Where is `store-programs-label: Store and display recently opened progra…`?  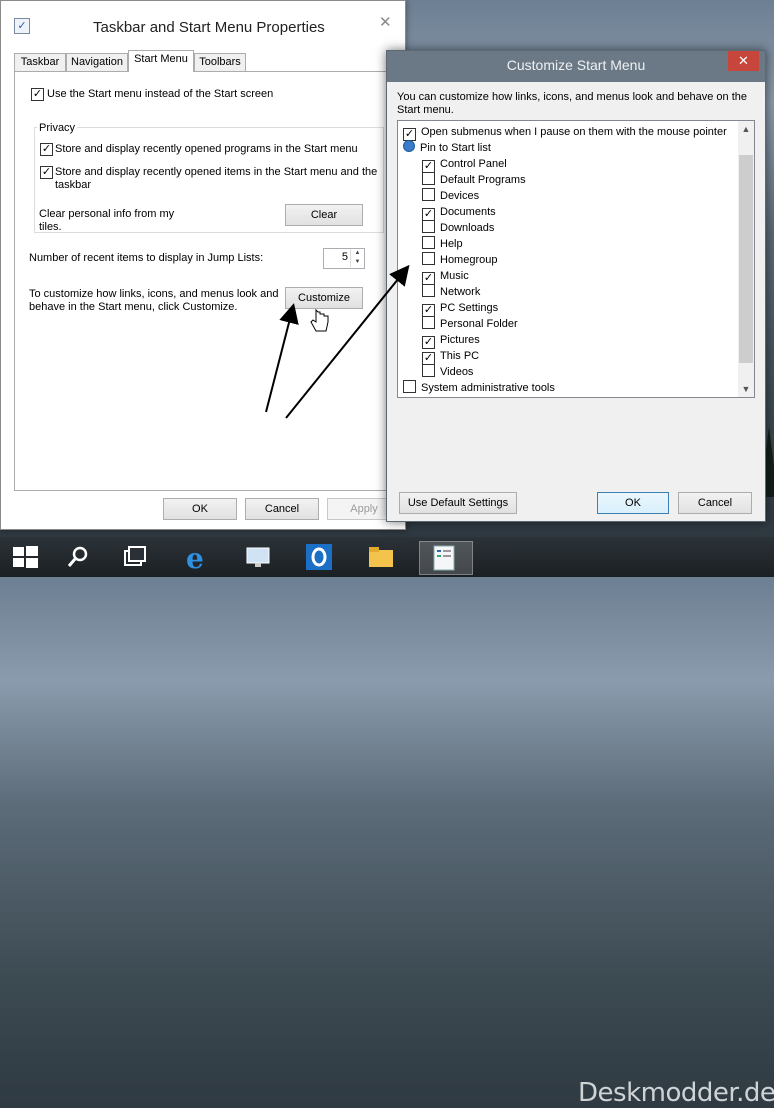
store-programs-label: Store and display recently opened progra… is located at coordinates (206, 149).